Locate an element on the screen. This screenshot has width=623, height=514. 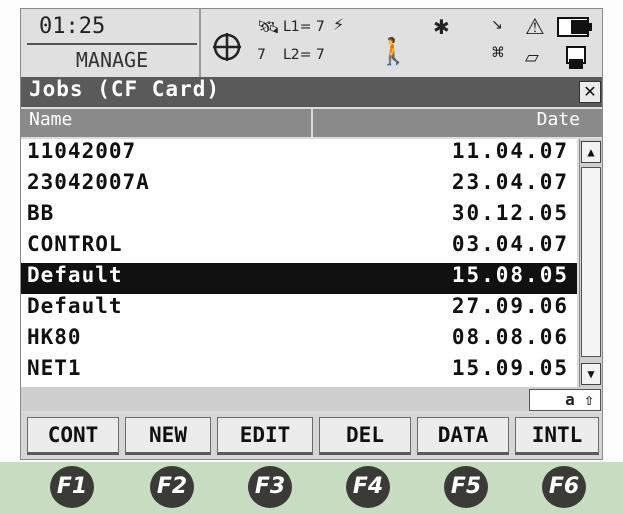
job-date: 15.08.05 is located at coordinates (510, 275).